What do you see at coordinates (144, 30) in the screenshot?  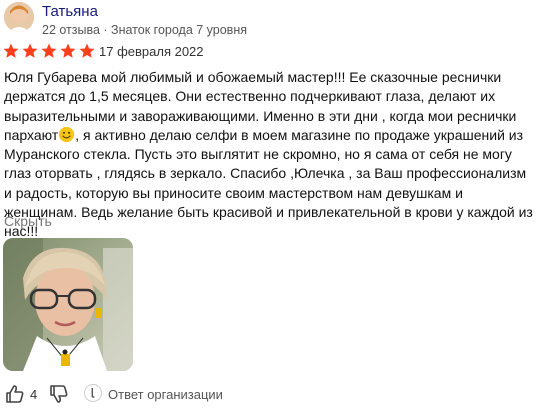 I see `author-meta: 22 отзыва · Знаток города 7 уровня` at bounding box center [144, 30].